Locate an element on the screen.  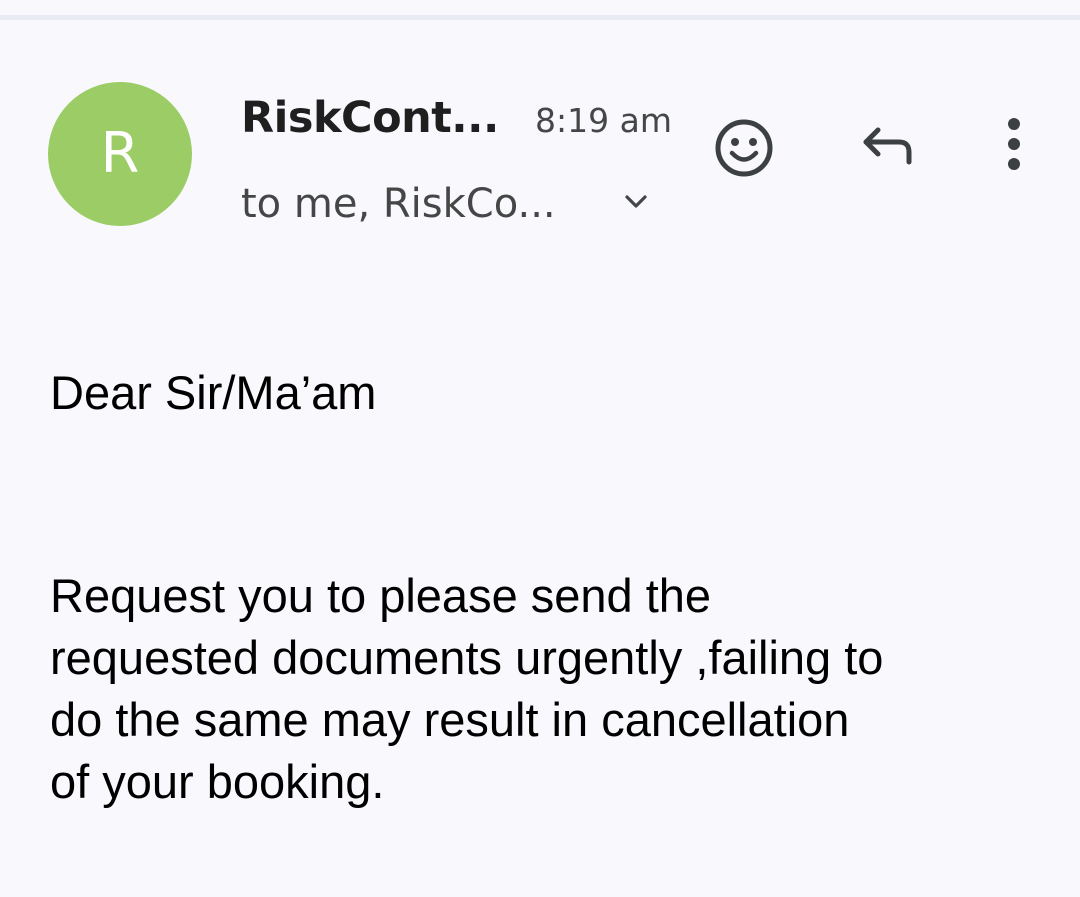
email-body-line: Request you to please send the is located at coordinates (381, 595).